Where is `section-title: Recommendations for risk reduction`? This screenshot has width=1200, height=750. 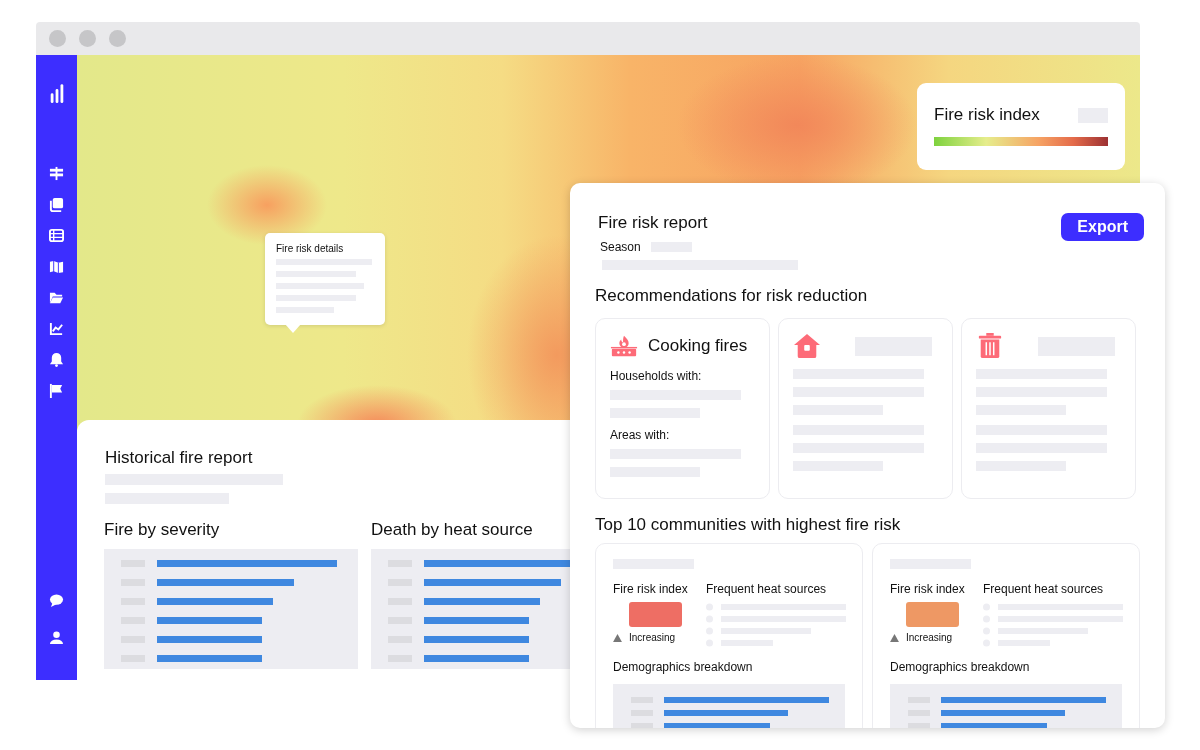 section-title: Recommendations for risk reduction is located at coordinates (732, 296).